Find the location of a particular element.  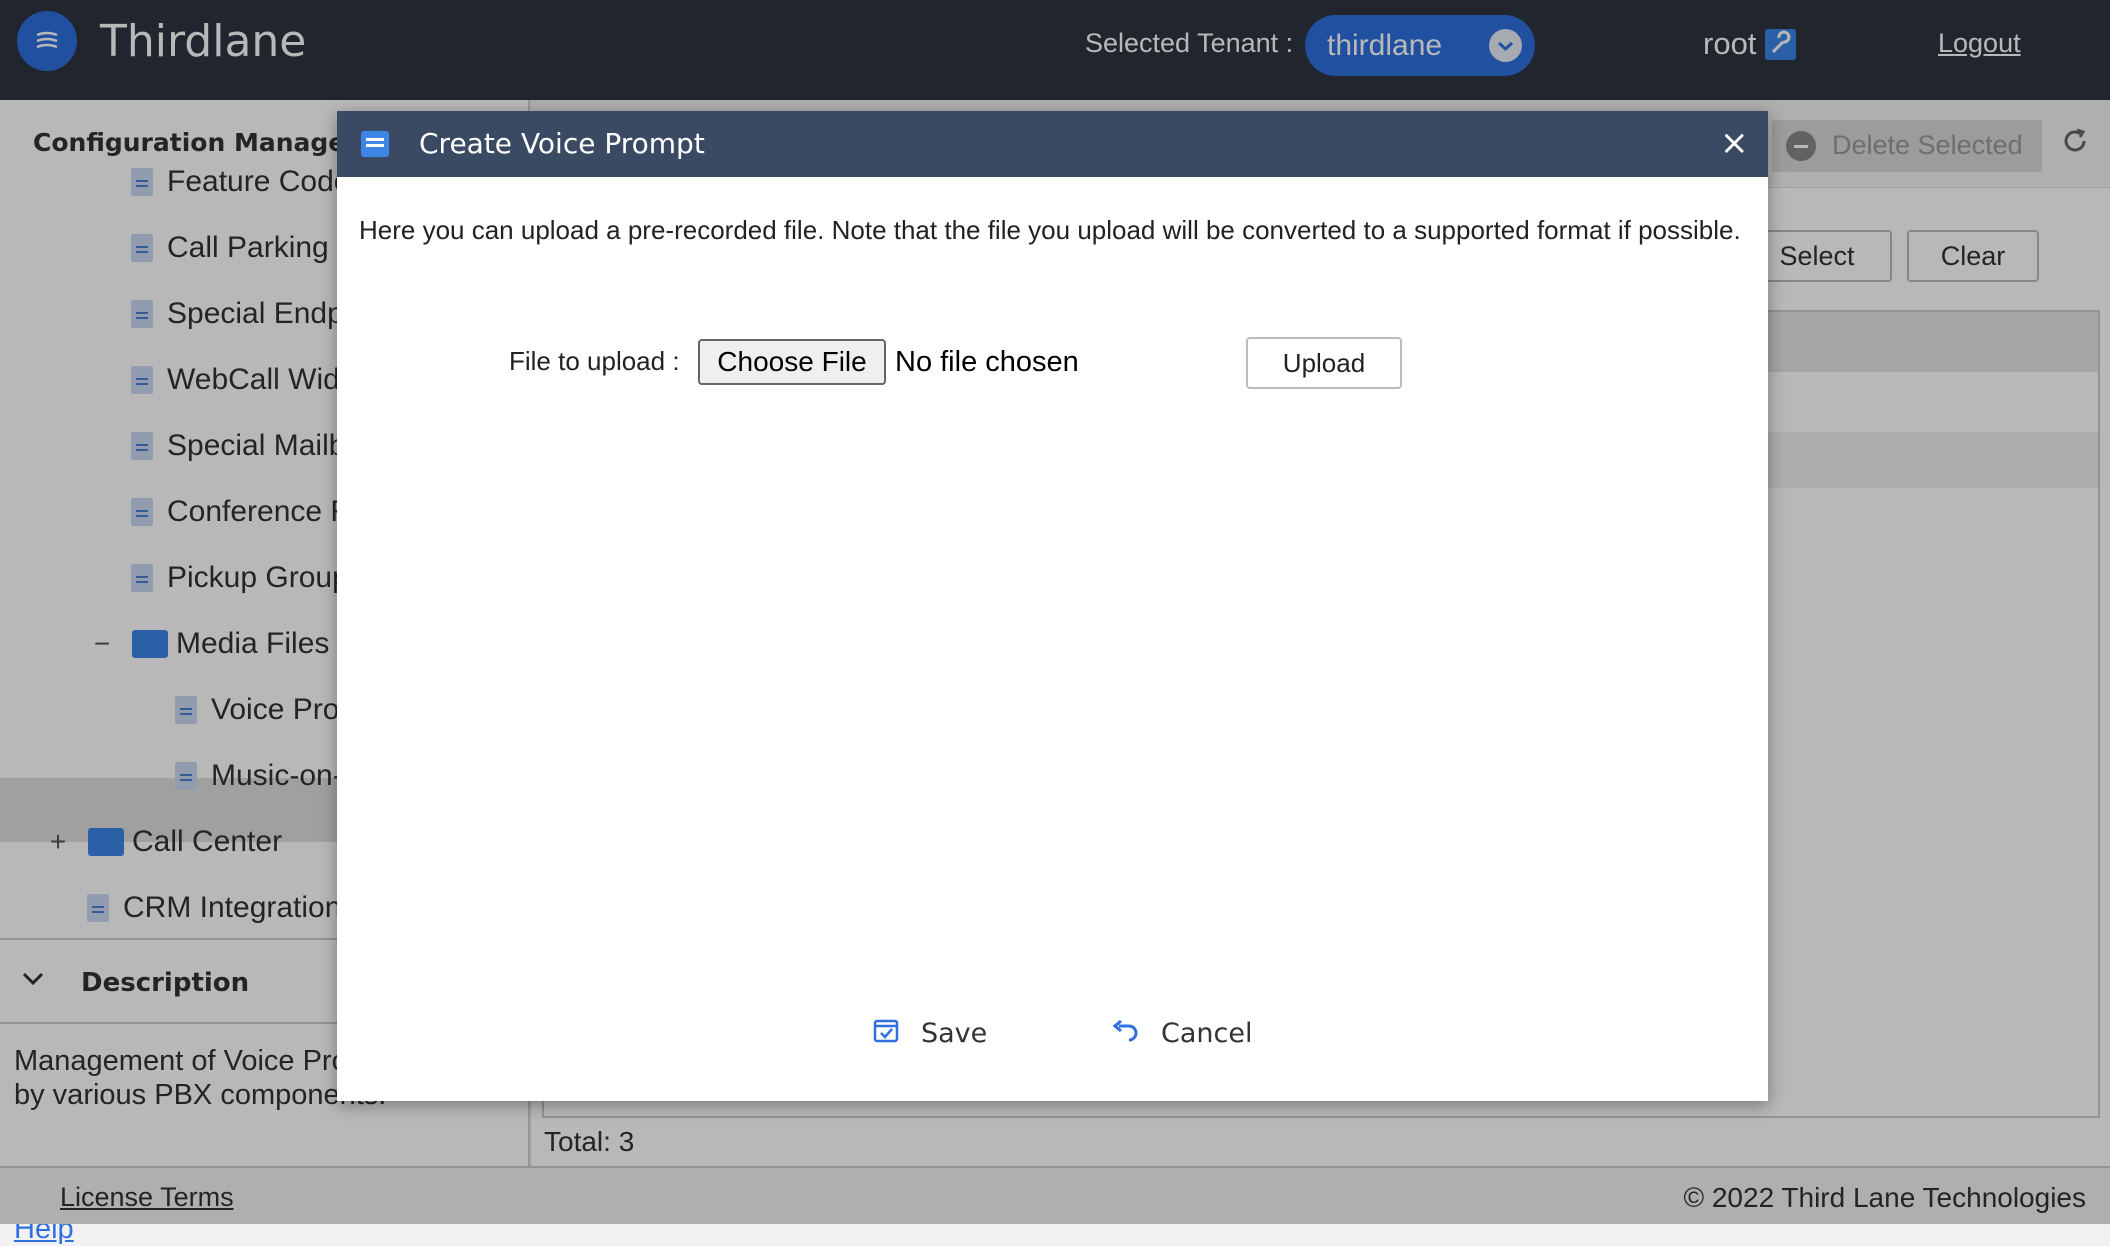

cancel-button: Cancel is located at coordinates (1181, 1033).